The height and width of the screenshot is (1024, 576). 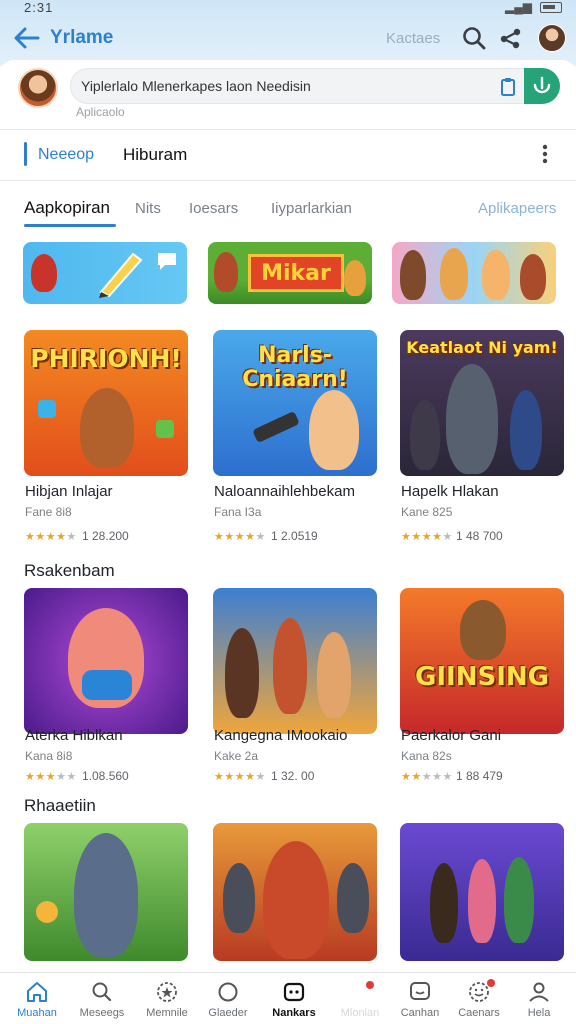 What do you see at coordinates (413, 38) in the screenshot?
I see `header-link: Kactaes` at bounding box center [413, 38].